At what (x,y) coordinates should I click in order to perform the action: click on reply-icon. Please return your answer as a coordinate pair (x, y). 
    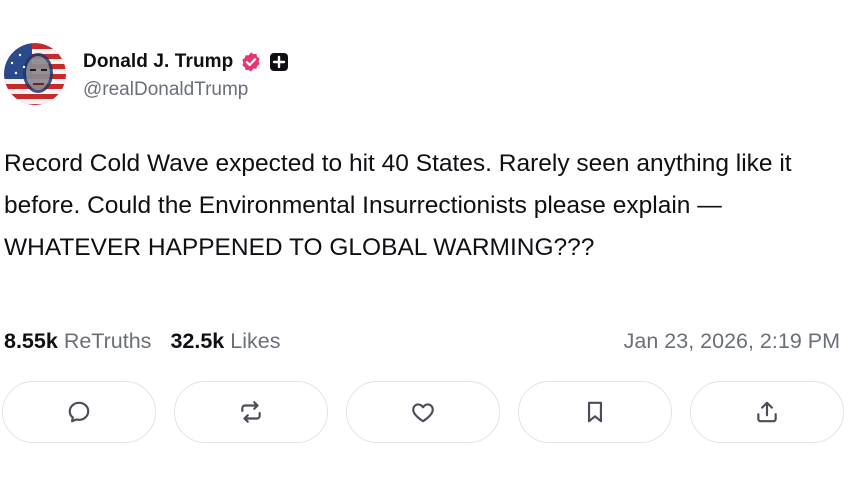
    Looking at the image, I should click on (79, 412).